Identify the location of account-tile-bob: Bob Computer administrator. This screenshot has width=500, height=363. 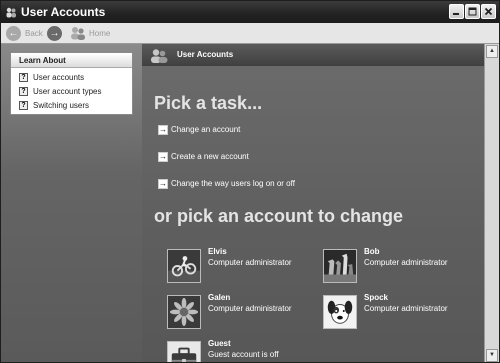
(385, 265).